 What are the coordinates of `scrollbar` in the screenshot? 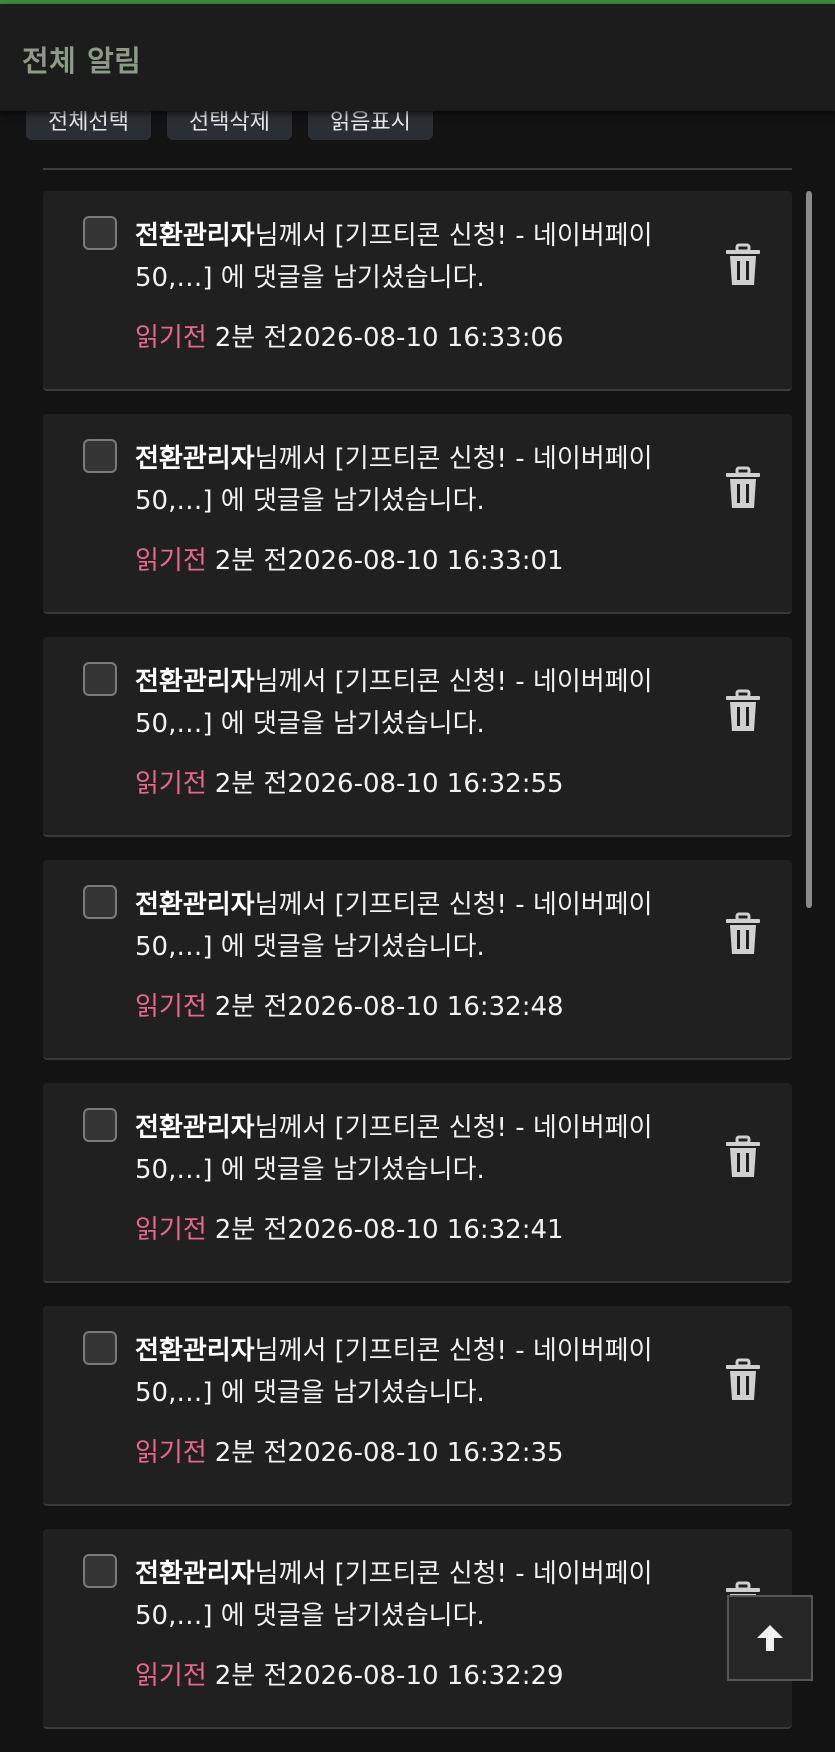 It's located at (809, 549).